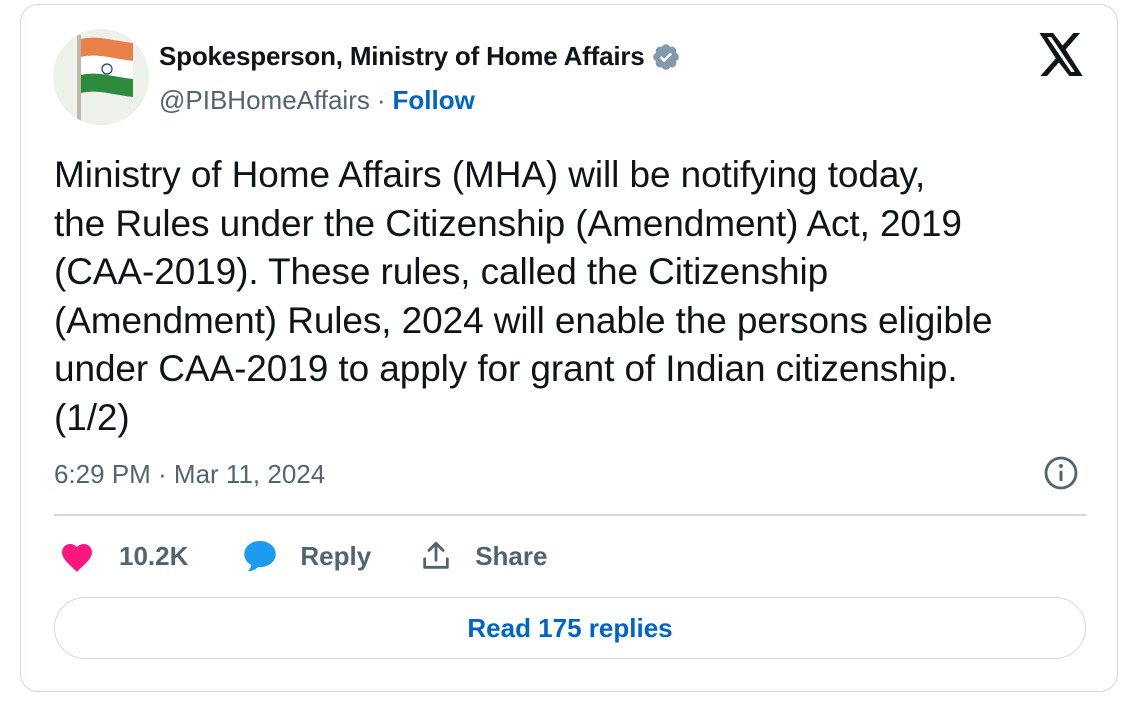 This screenshot has height=704, width=1132. I want to click on x-logo-icon, so click(1061, 55).